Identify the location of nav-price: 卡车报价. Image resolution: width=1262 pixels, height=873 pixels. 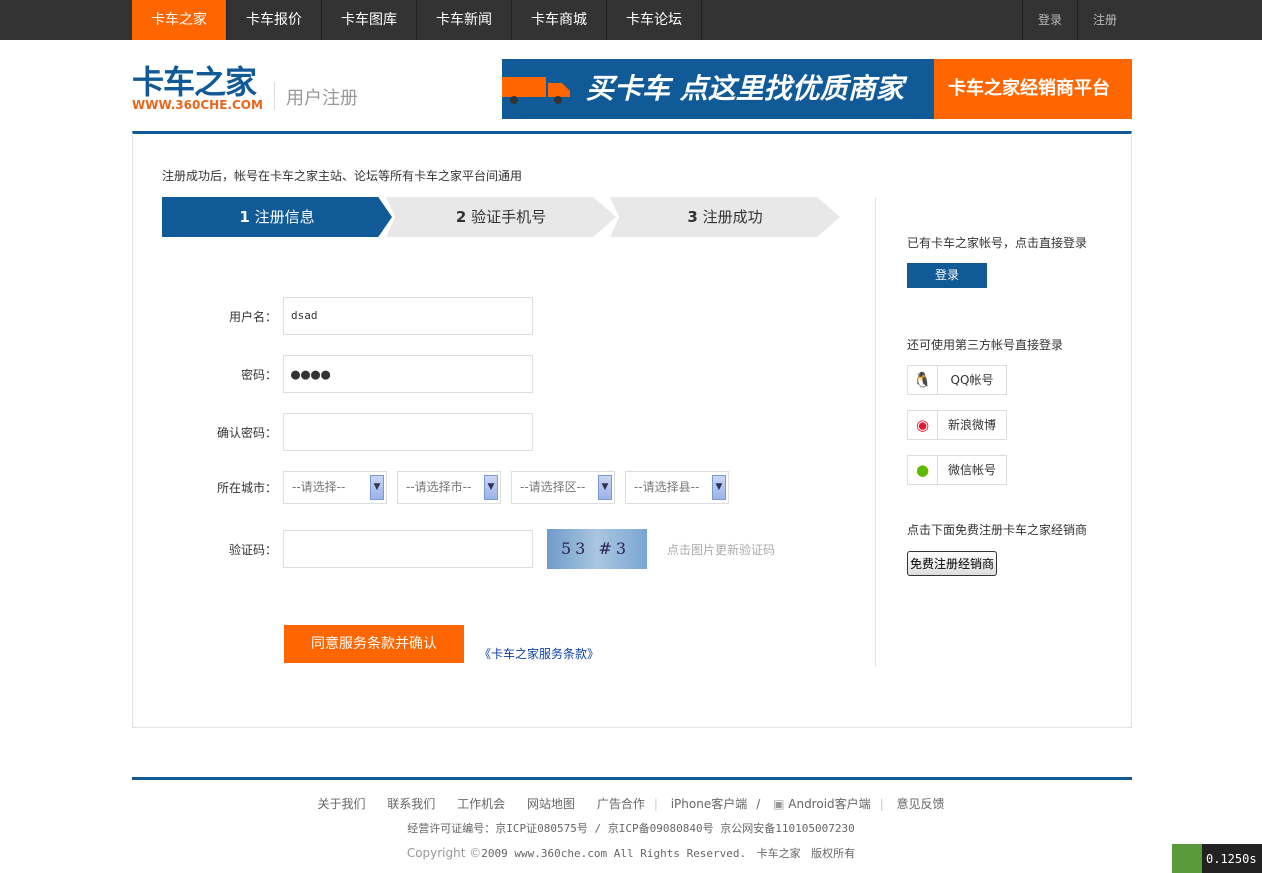
(274, 20).